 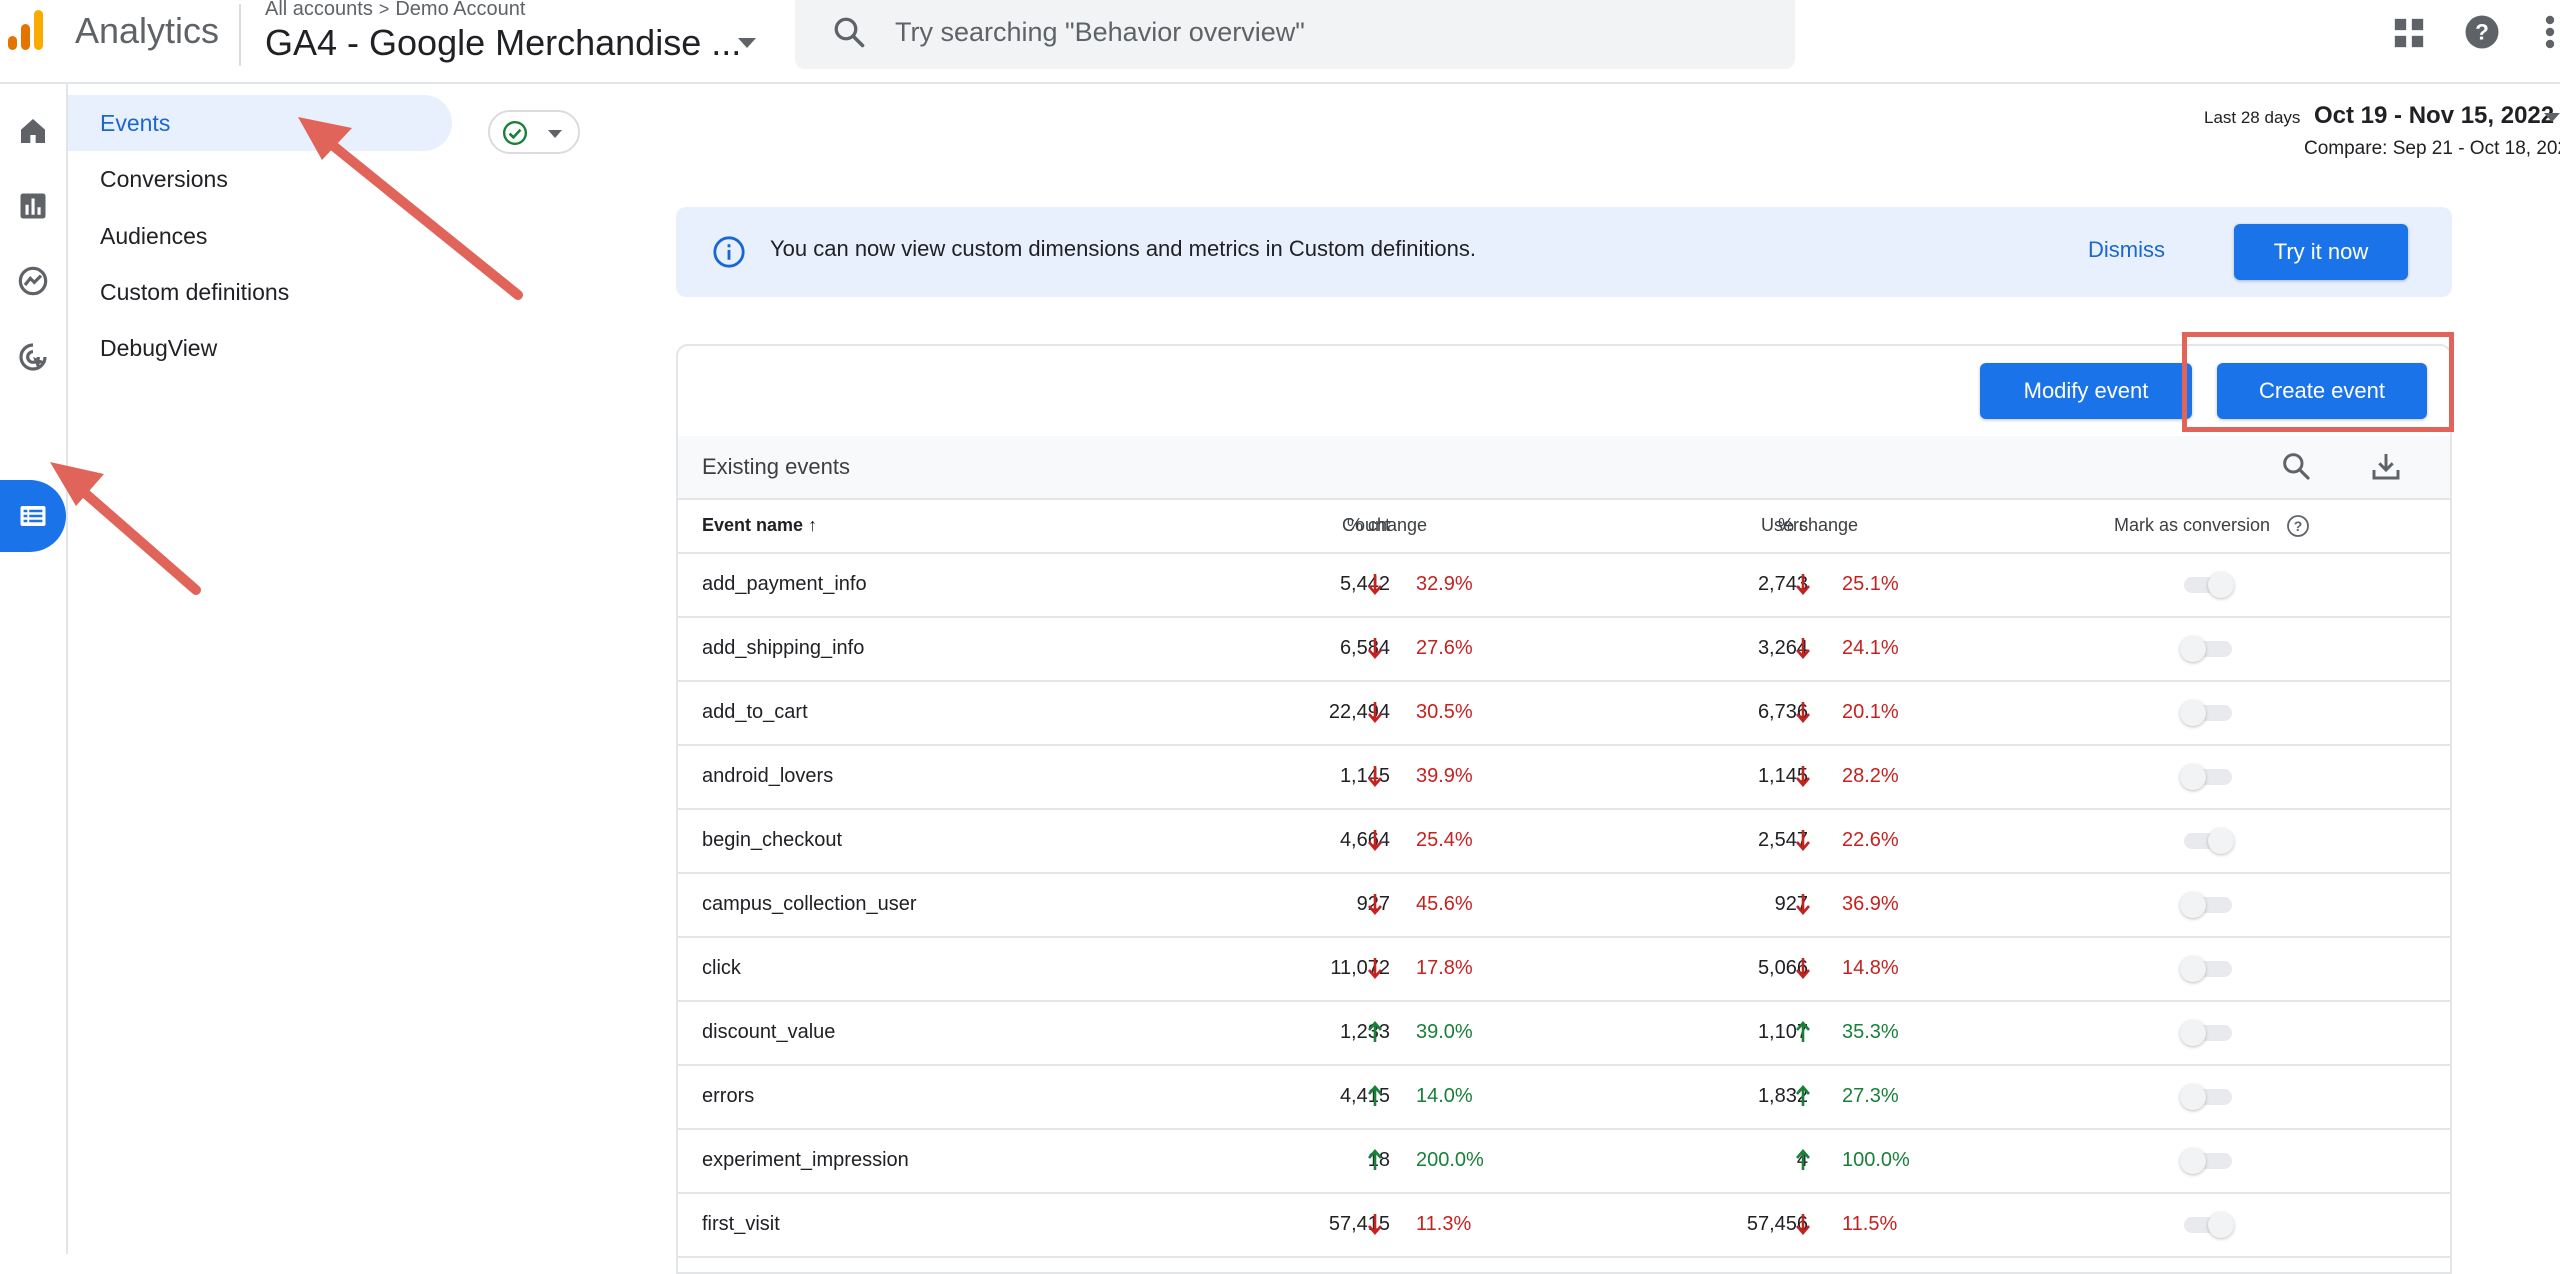 What do you see at coordinates (33, 206) in the screenshot?
I see `rail-reports` at bounding box center [33, 206].